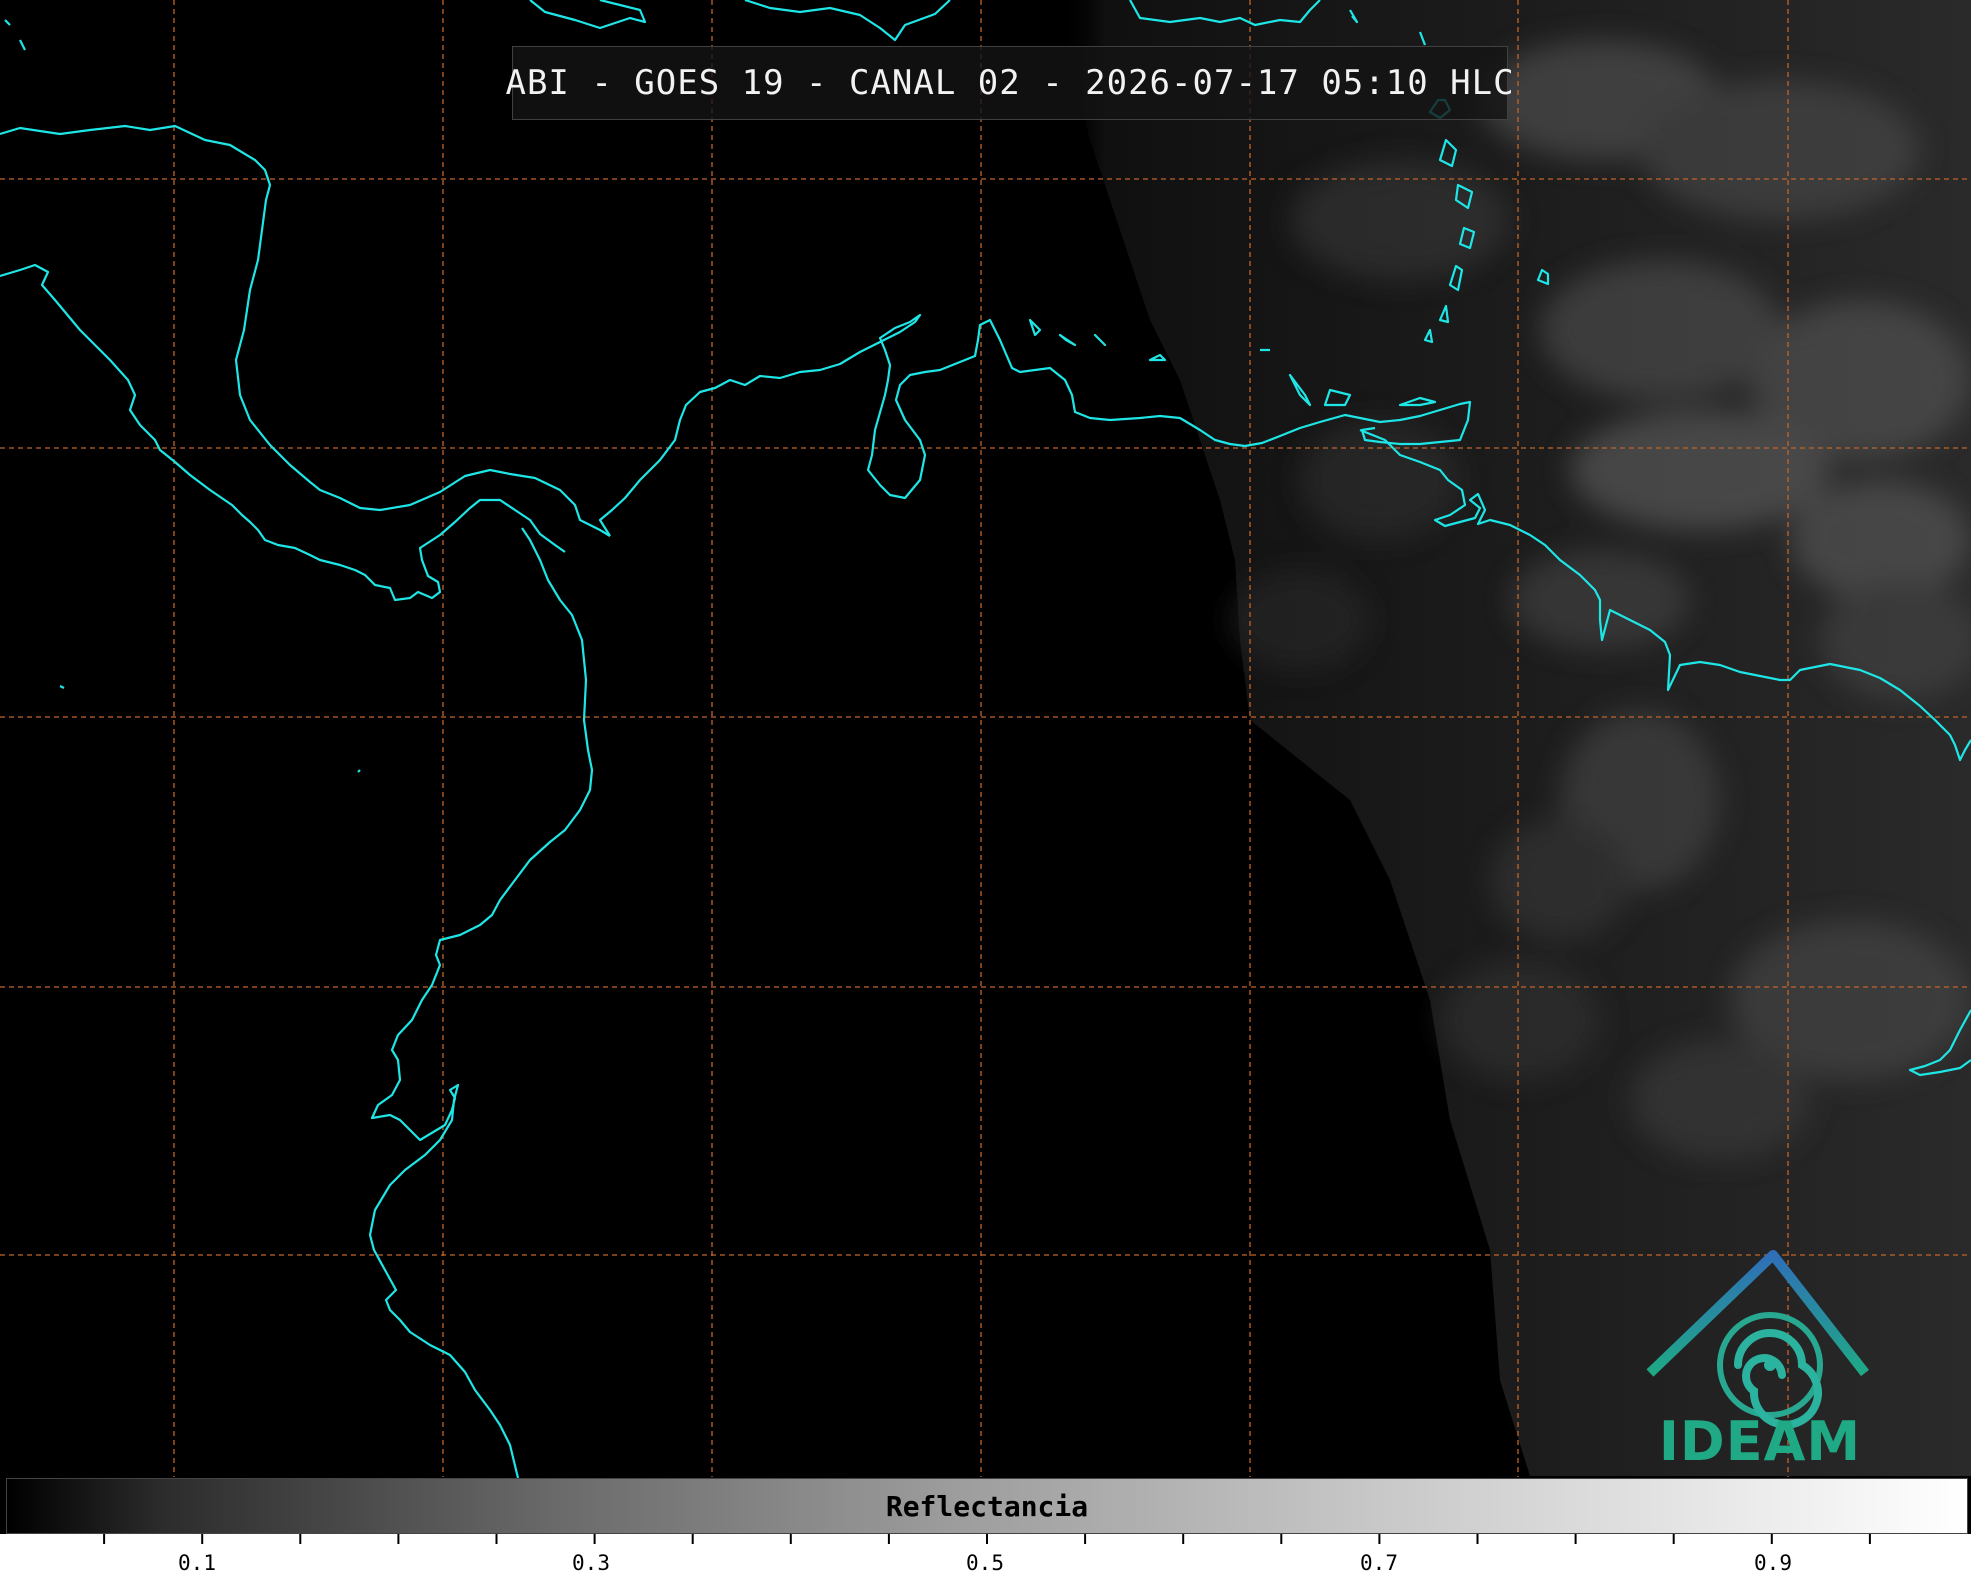  What do you see at coordinates (985, 1563) in the screenshot?
I see `tick-label-0.5: 0.5` at bounding box center [985, 1563].